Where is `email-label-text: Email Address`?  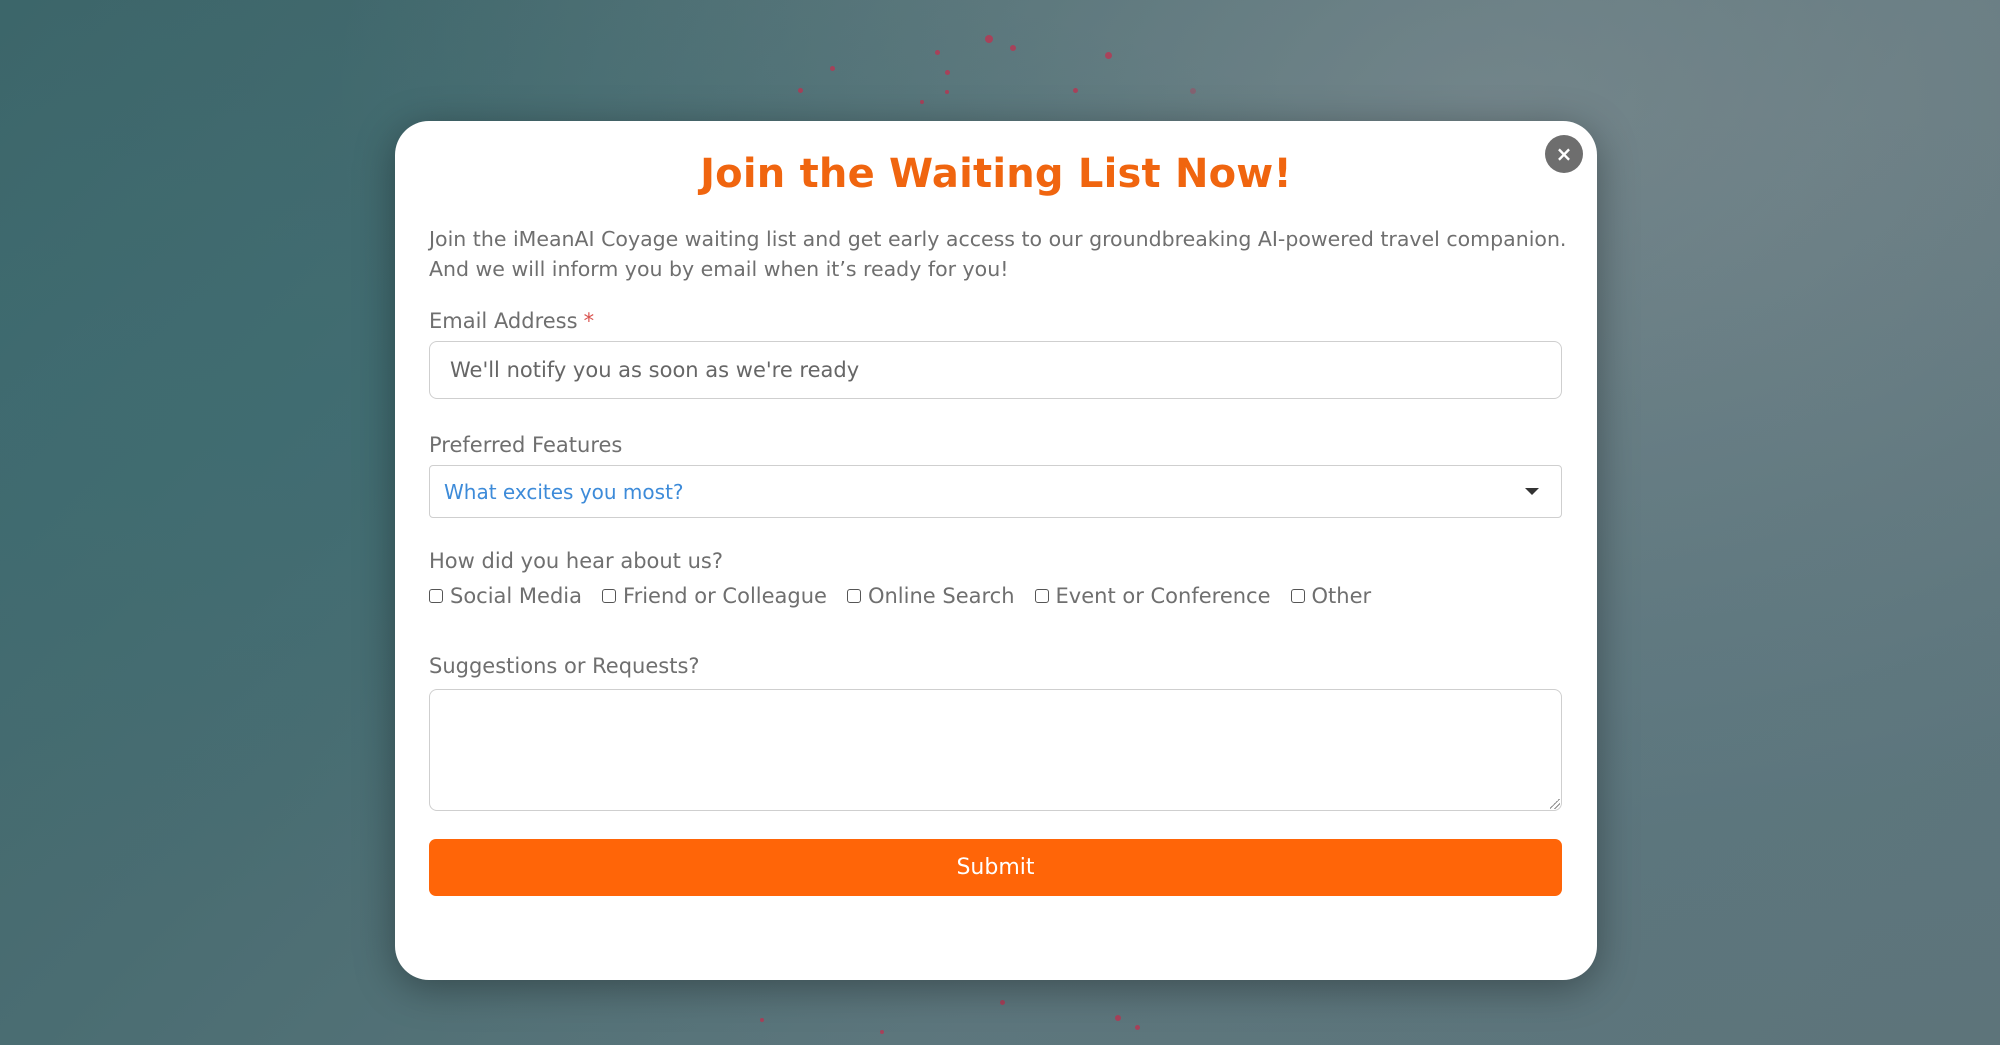 email-label-text: Email Address is located at coordinates (503, 321).